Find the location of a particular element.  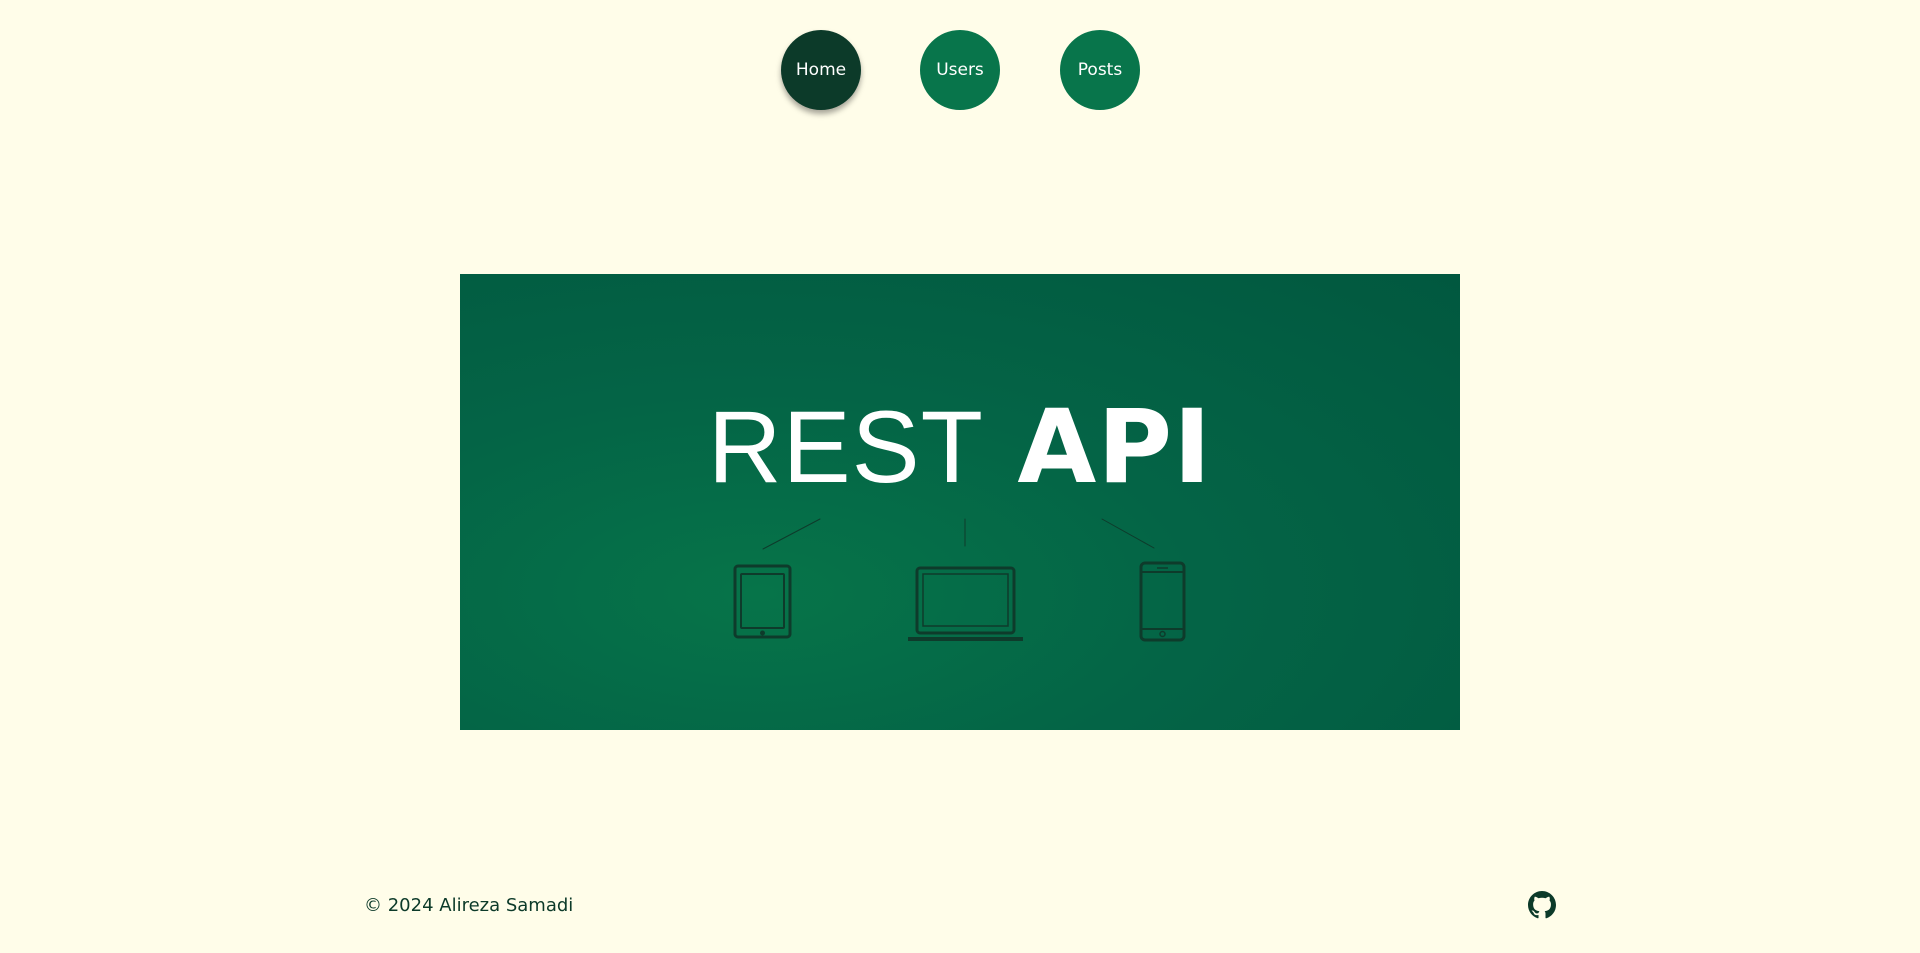

main-nav: Home Users Posts is located at coordinates (960, 70).